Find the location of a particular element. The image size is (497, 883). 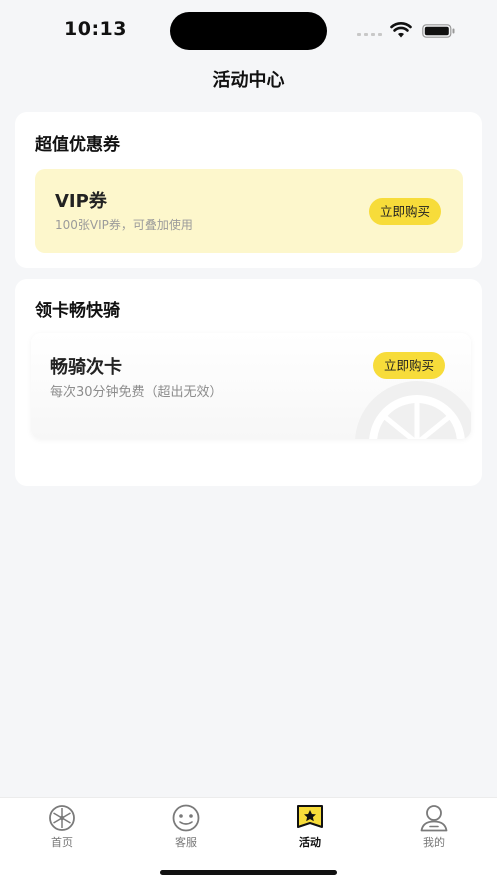

ride-section-title: 领卡畅快骑 is located at coordinates (77, 311).